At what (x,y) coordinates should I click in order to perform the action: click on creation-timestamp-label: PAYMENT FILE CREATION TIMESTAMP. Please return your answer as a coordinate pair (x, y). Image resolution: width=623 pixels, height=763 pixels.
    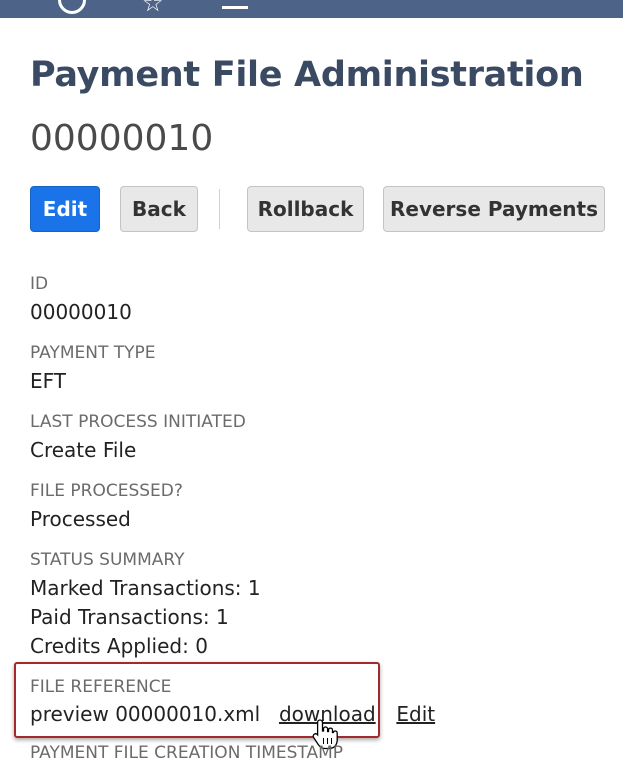
    Looking at the image, I should click on (187, 753).